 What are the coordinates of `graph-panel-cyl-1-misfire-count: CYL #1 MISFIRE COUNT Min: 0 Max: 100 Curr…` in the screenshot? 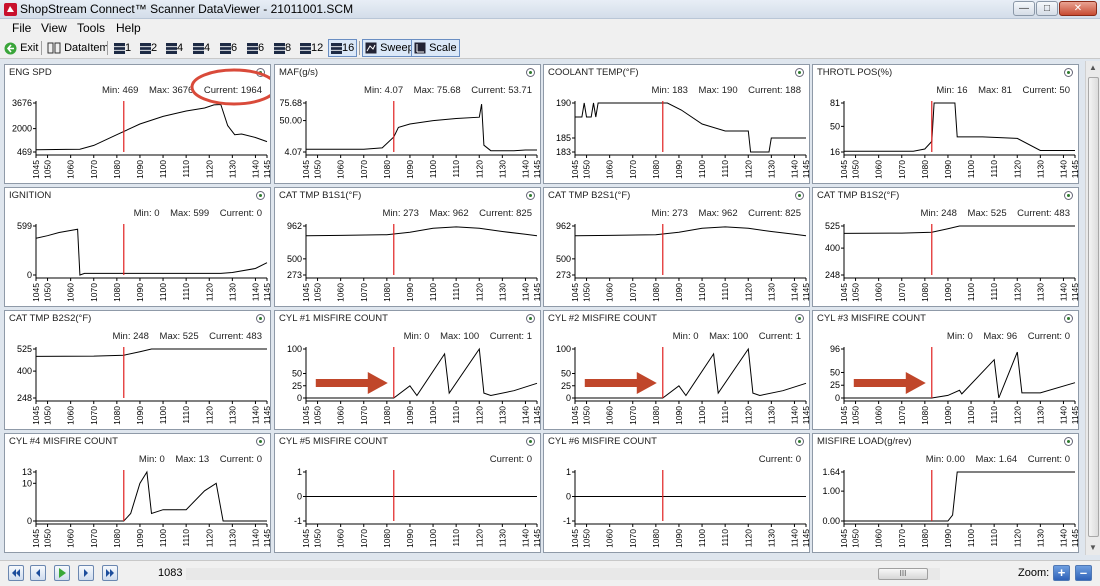 It's located at (407, 370).